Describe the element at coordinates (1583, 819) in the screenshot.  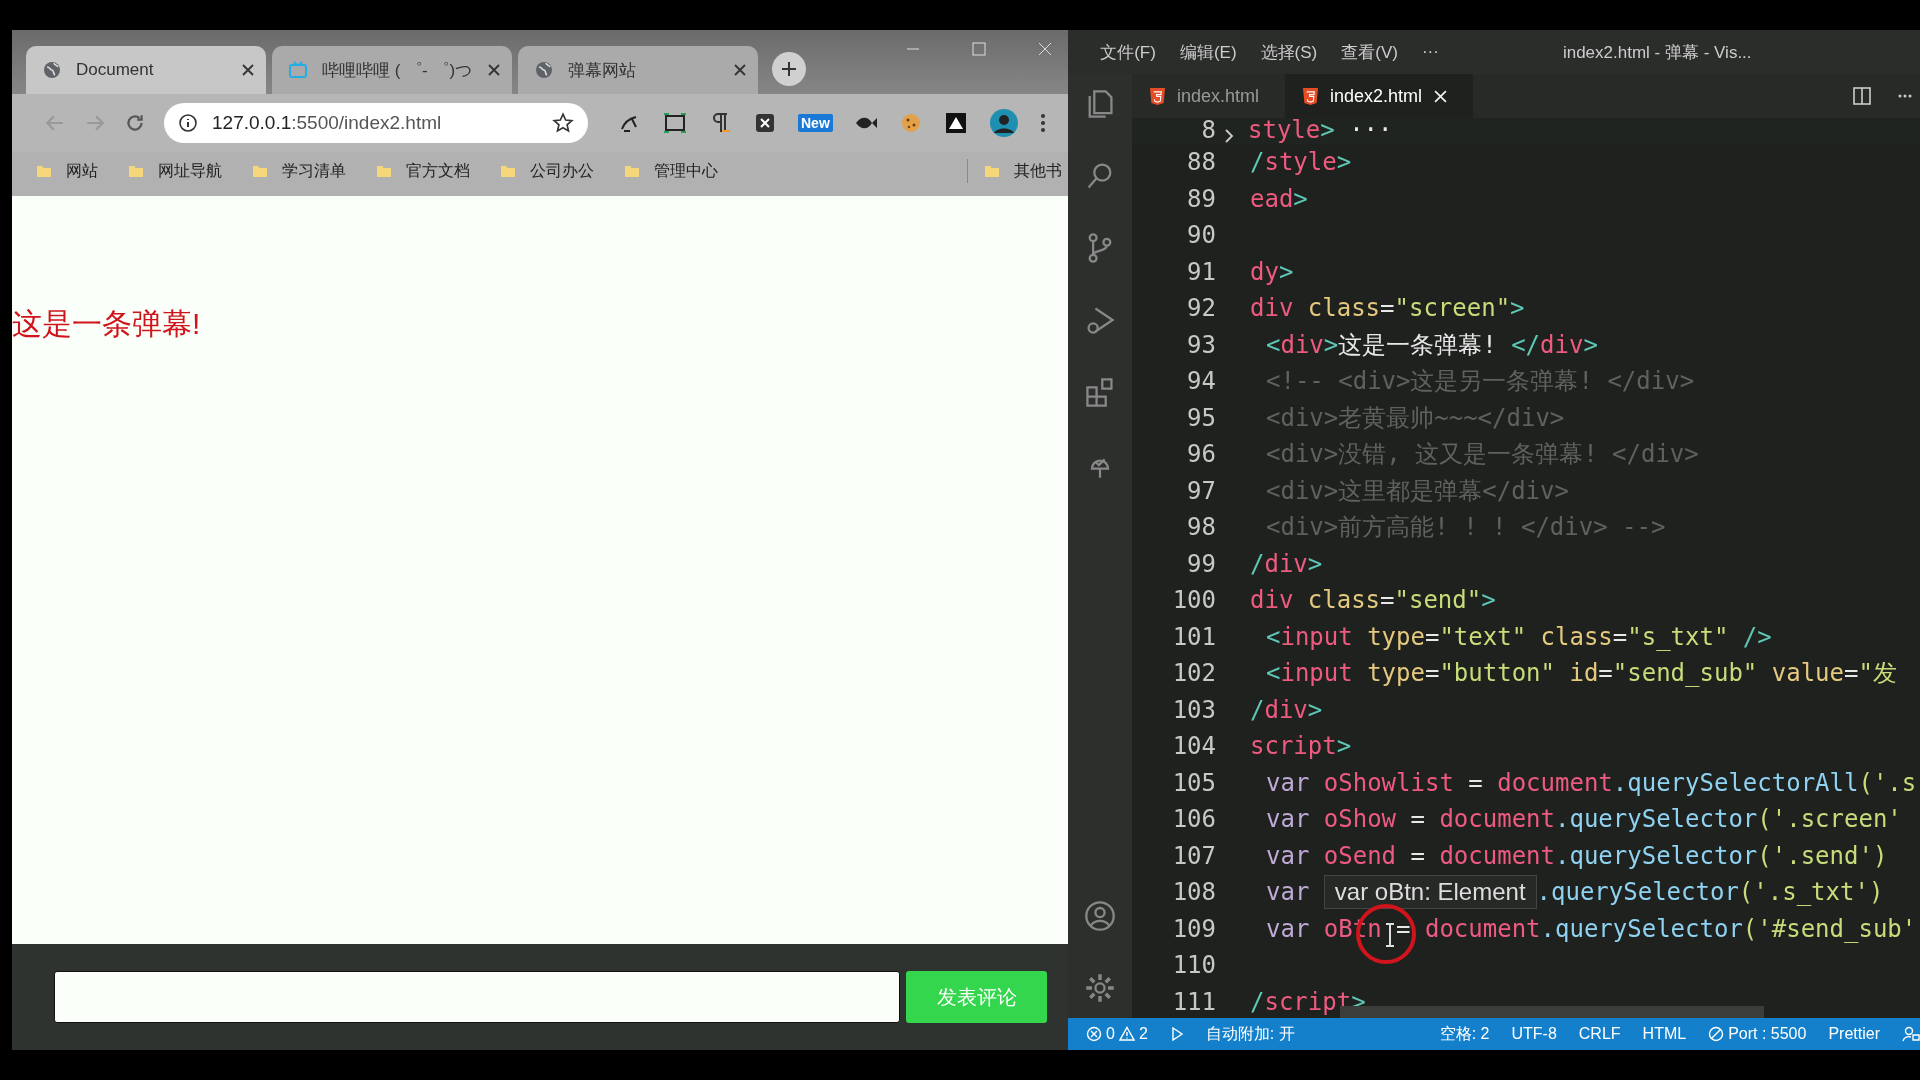
I see `code-line: var oShow = document.querySelector('.screen'` at that location.